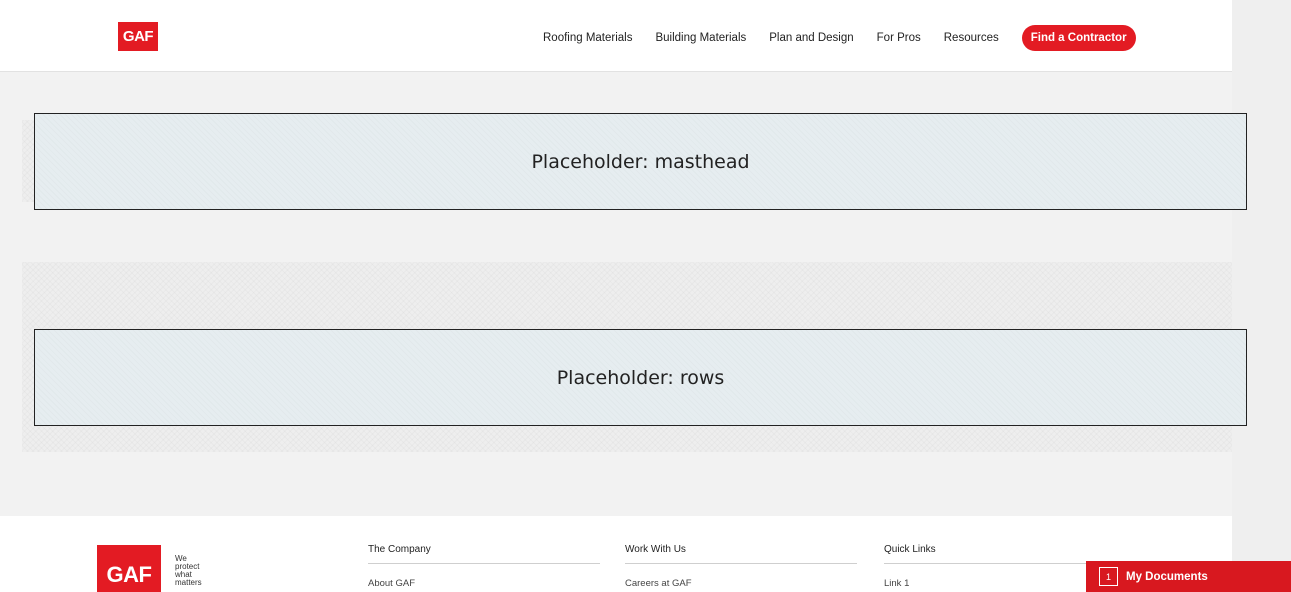 This screenshot has width=1291, height=592. What do you see at coordinates (188, 582) in the screenshot?
I see `tagline-line: matters` at bounding box center [188, 582].